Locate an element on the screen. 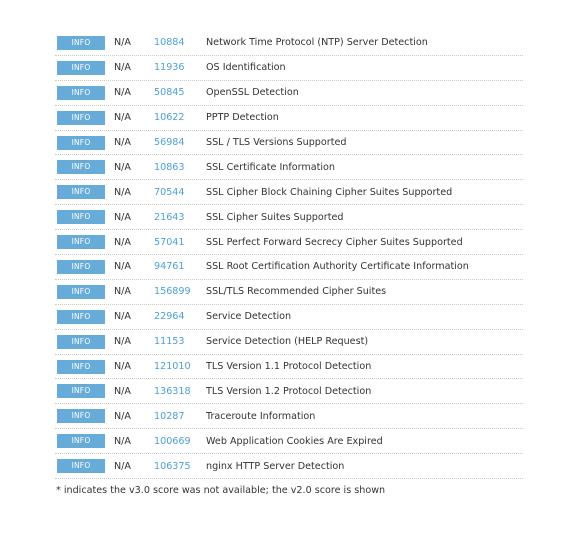 The height and width of the screenshot is (546, 576). plugin-id-link: 10622 is located at coordinates (180, 117).